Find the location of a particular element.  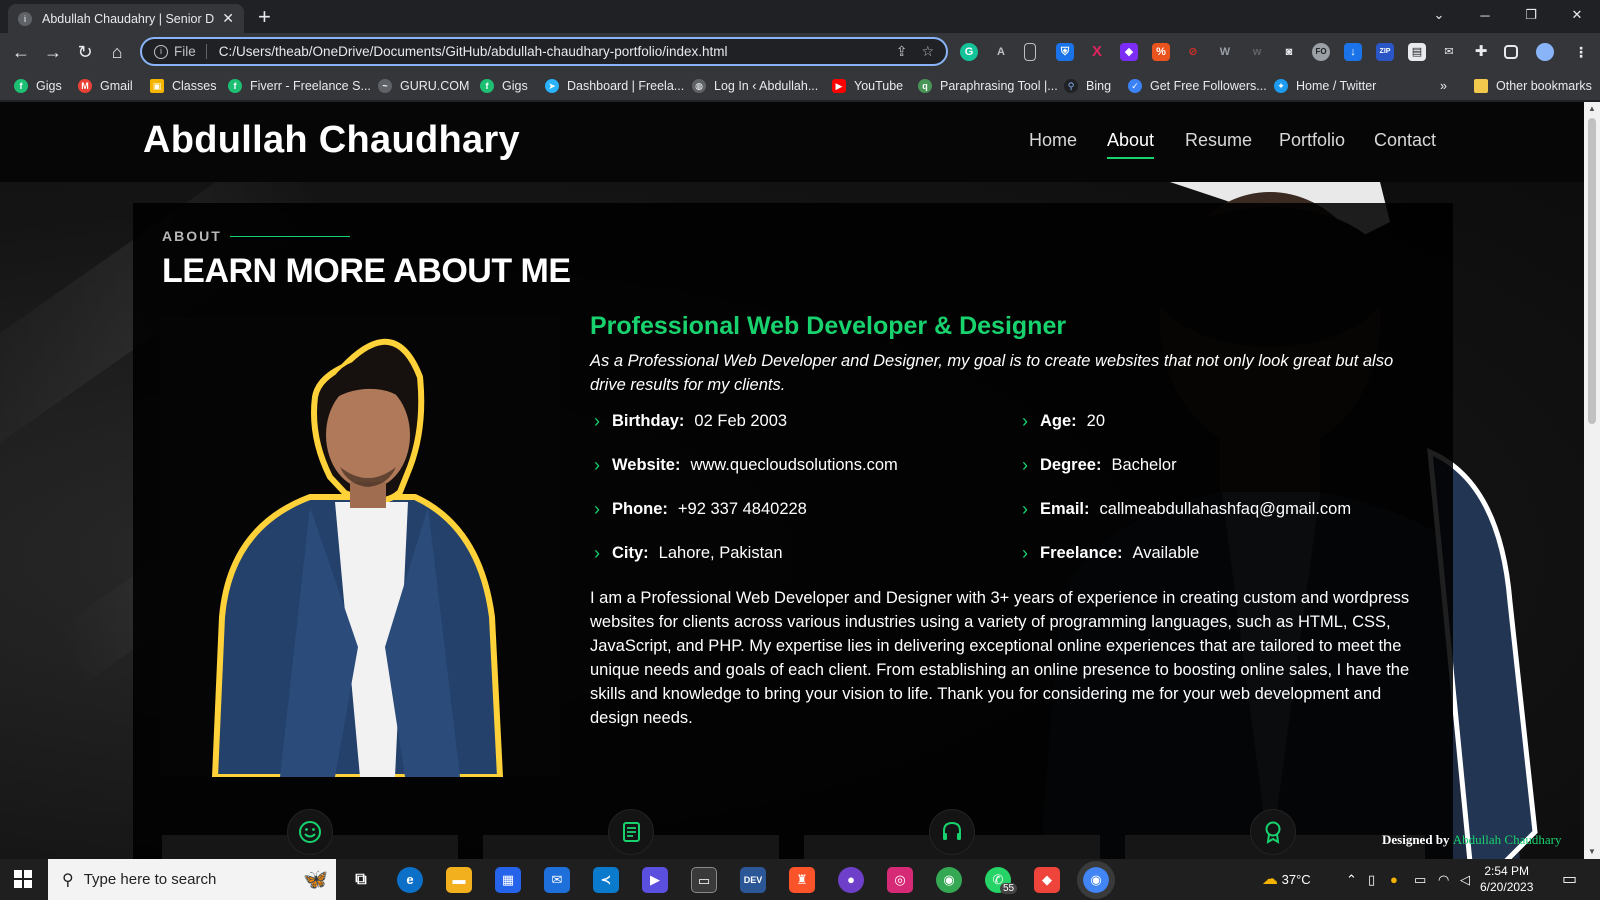

bookmark-item: ⚲ Bing is located at coordinates (1087, 86).